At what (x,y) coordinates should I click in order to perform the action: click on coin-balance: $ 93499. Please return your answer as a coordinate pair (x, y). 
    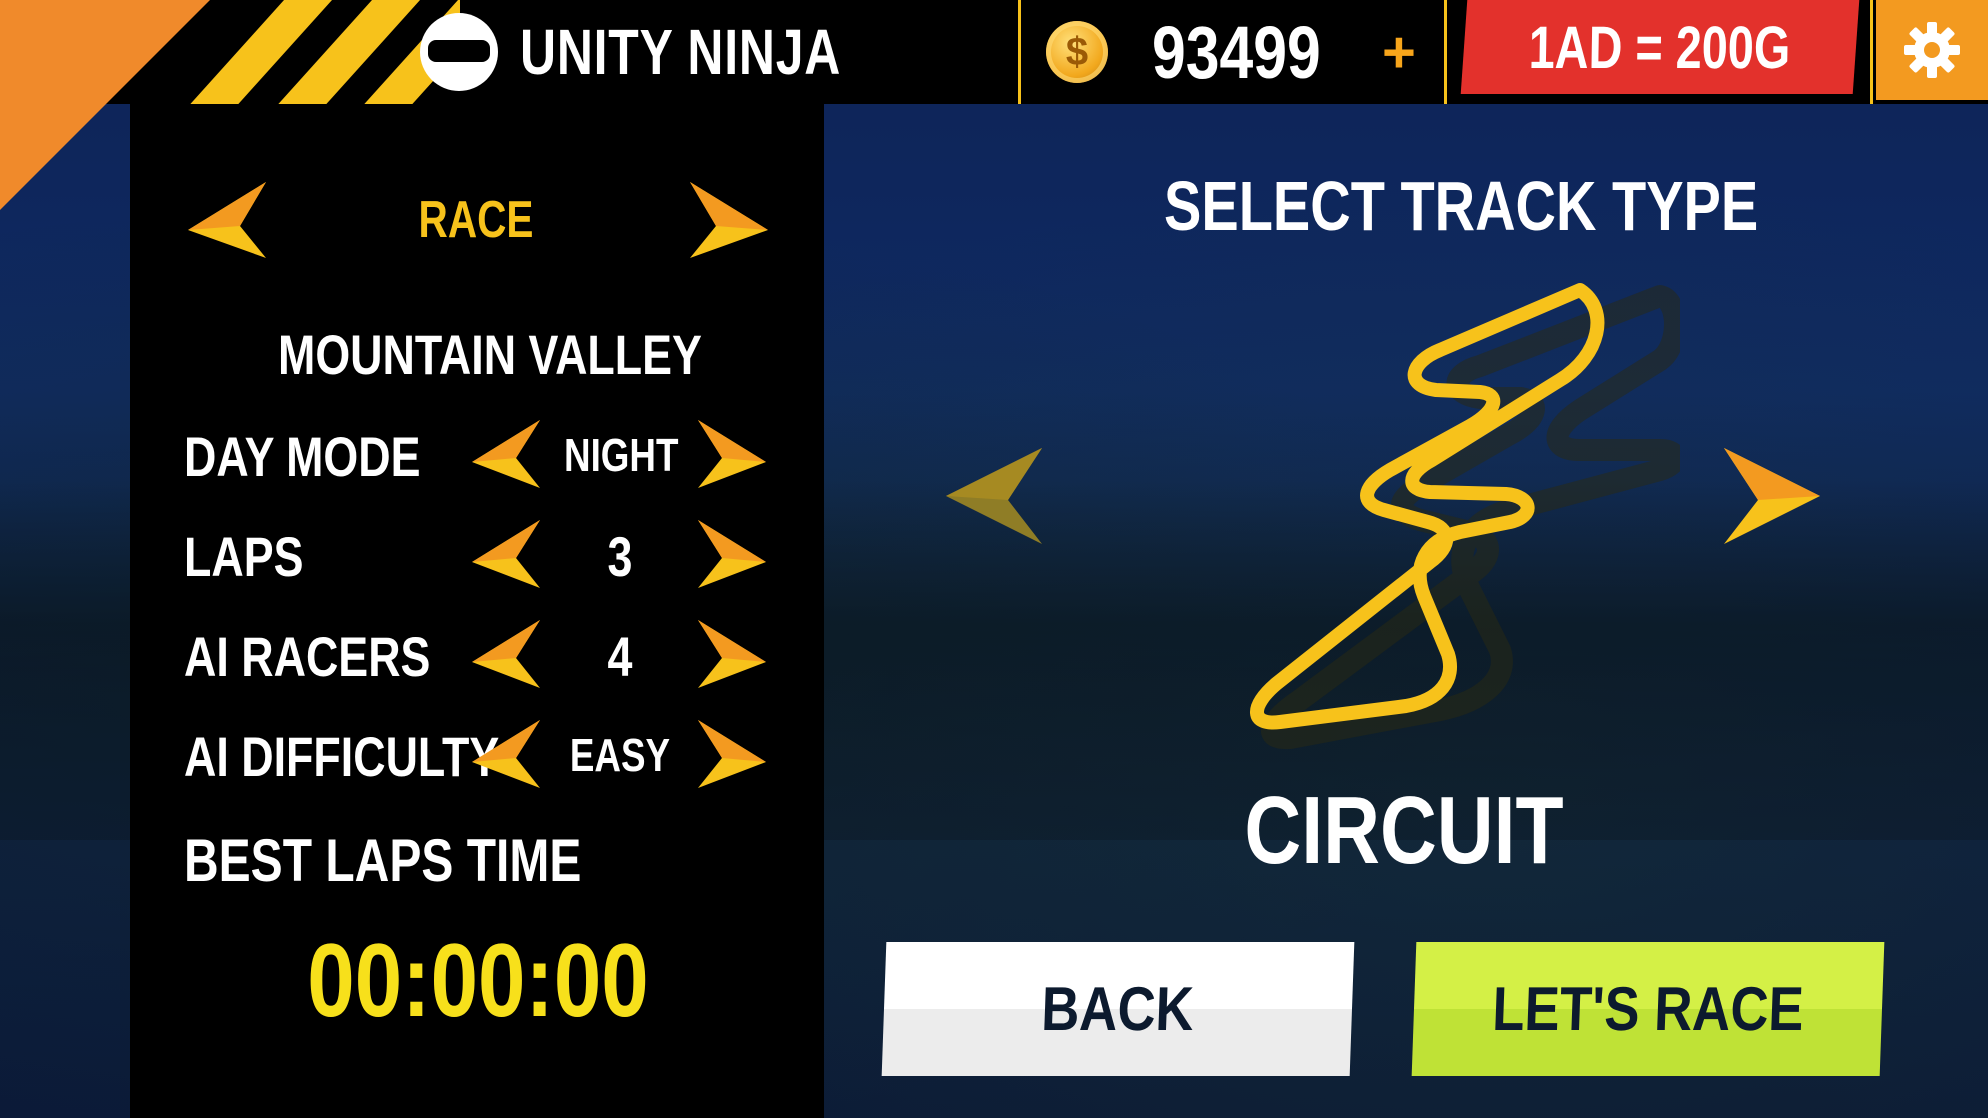
    Looking at the image, I should click on (1202, 52).